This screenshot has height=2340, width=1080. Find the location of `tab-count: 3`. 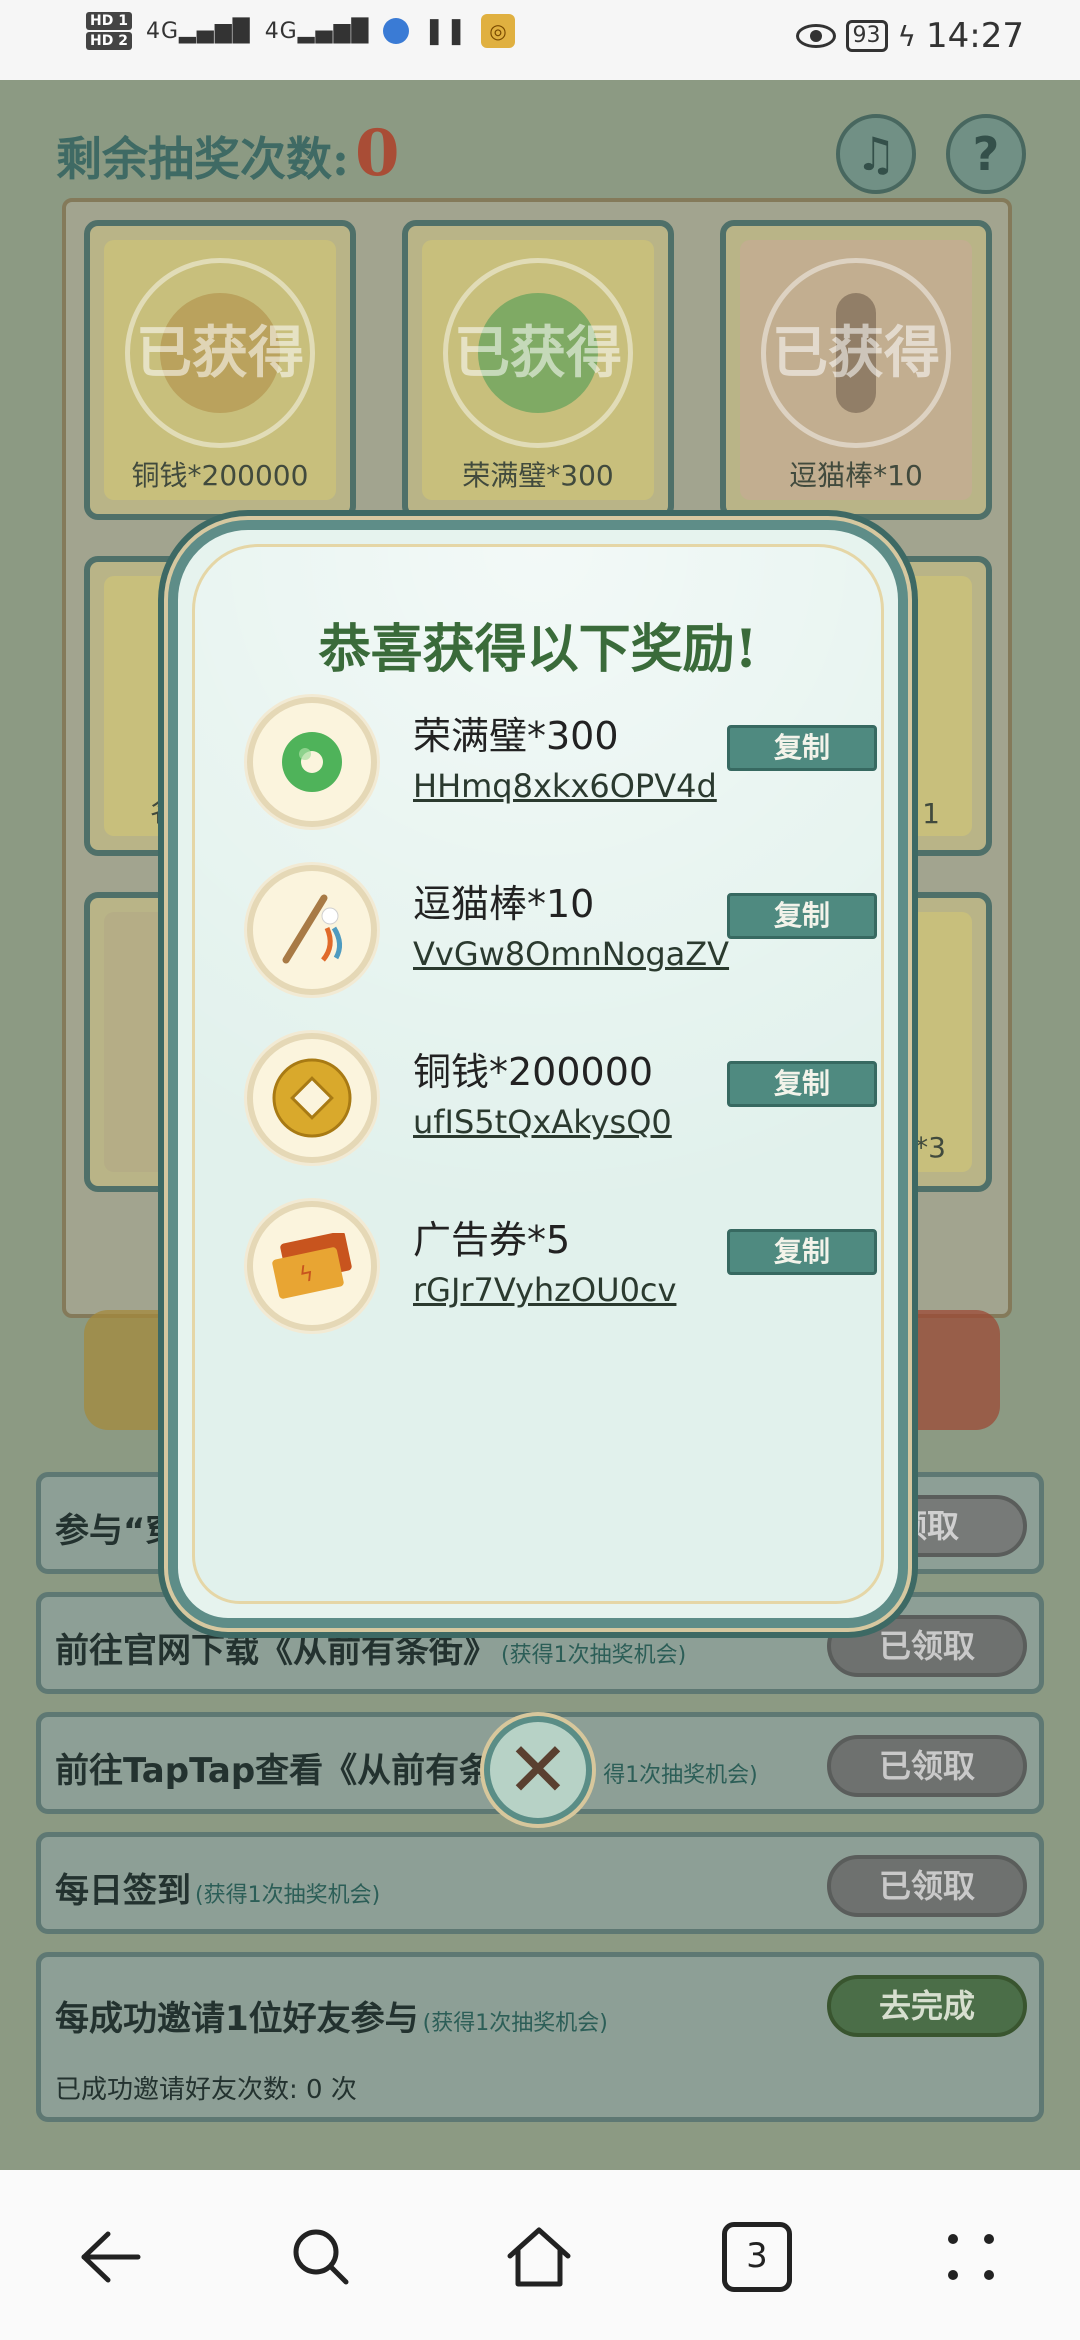

tab-count: 3 is located at coordinates (757, 2256).